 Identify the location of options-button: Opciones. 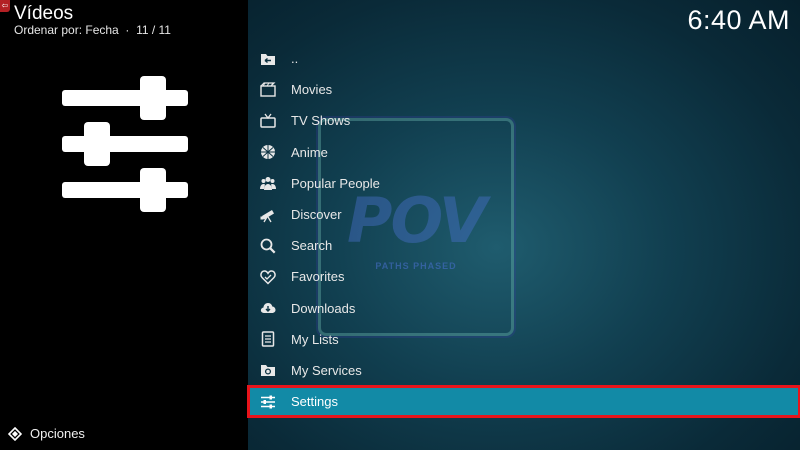
(46, 433).